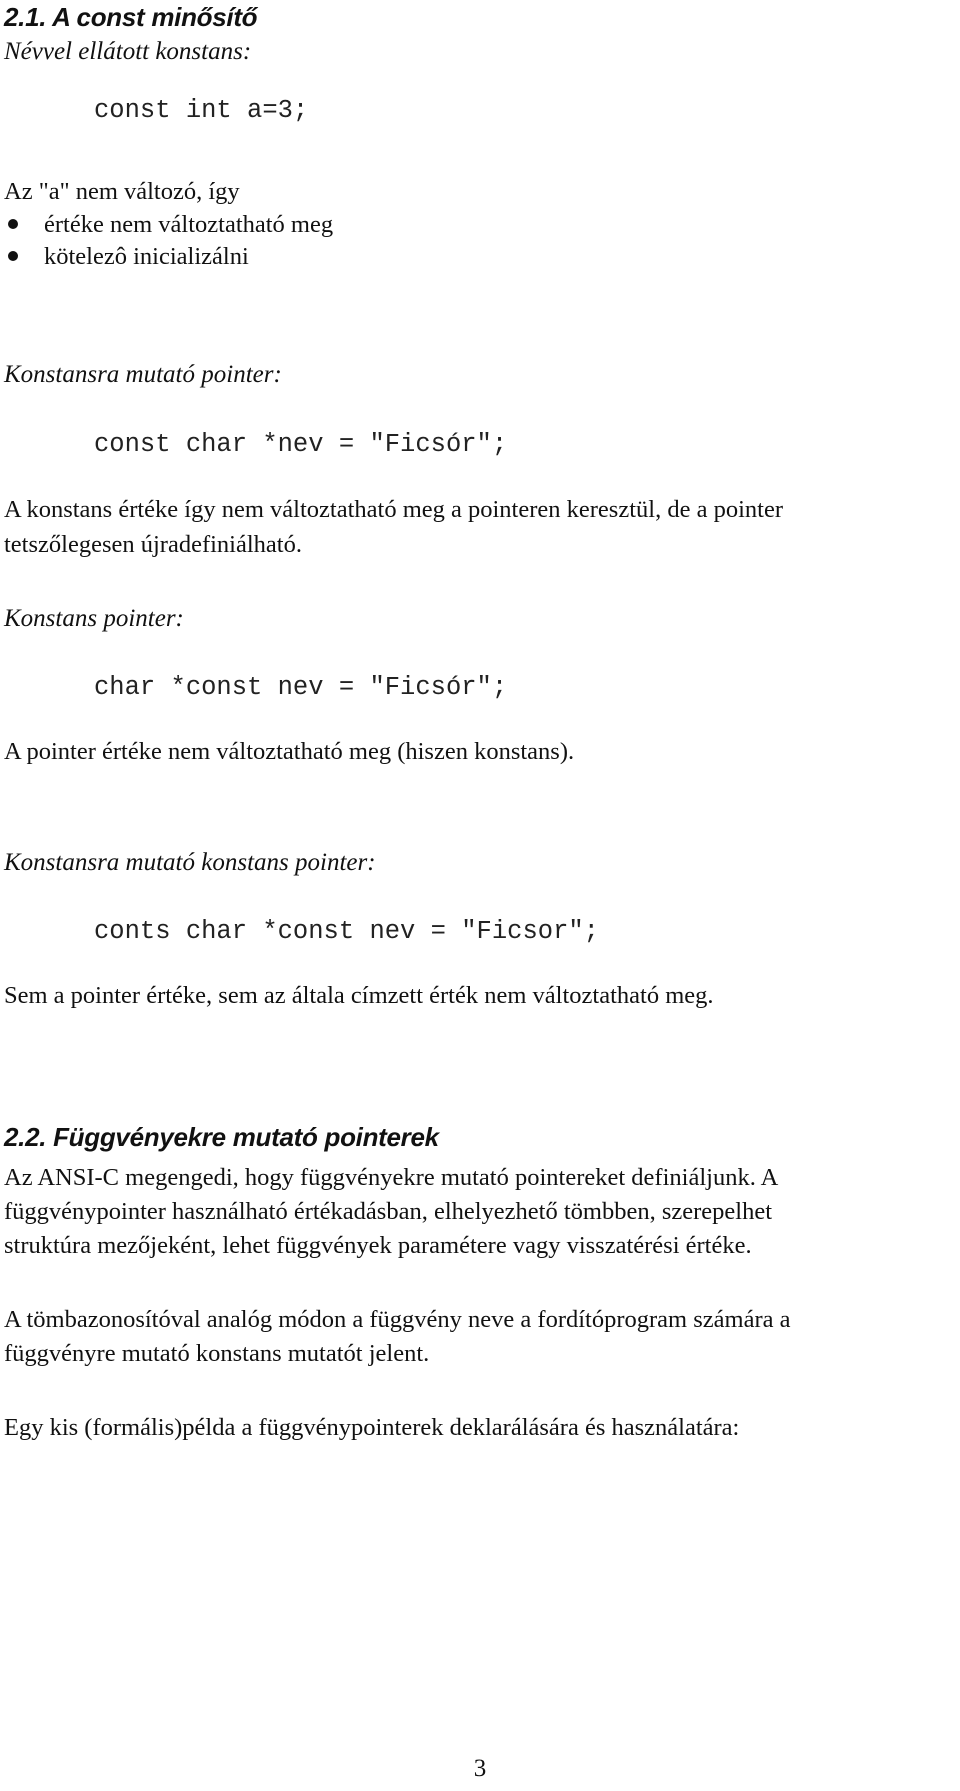  Describe the element at coordinates (146, 256) in the screenshot. I see `bullet-text: kötelezô inicializálni` at that location.